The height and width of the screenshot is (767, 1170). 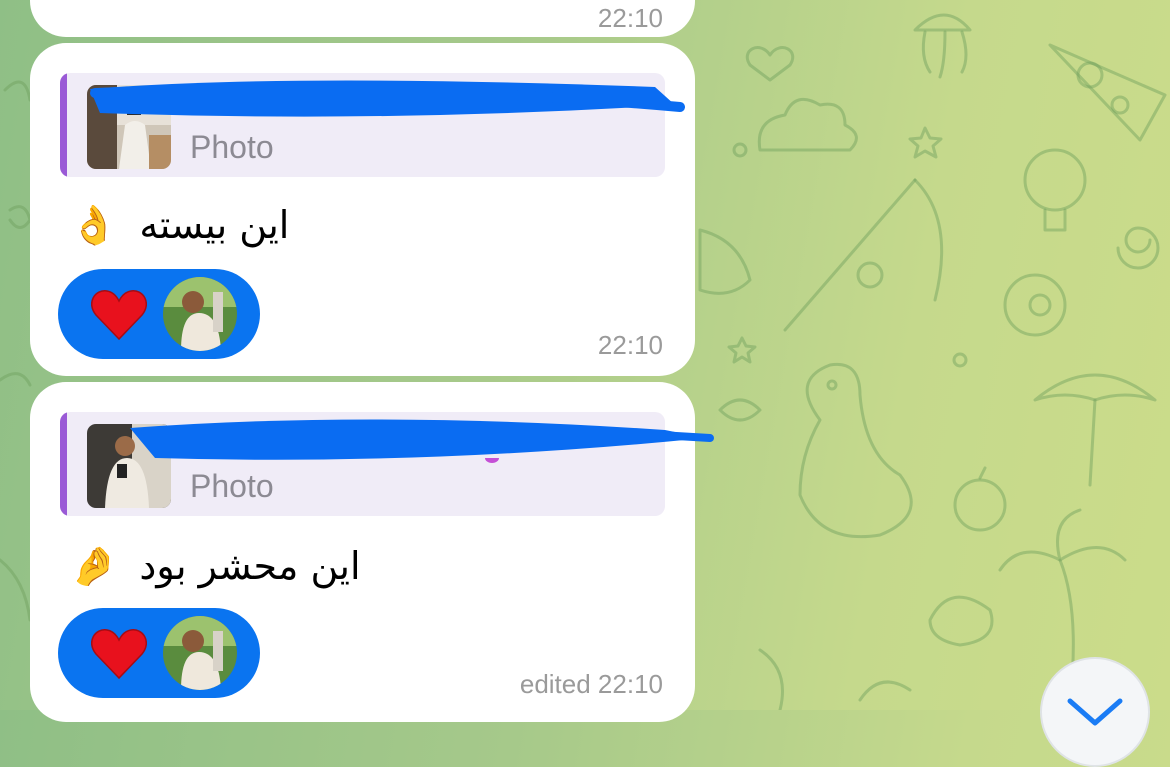 I want to click on scroll-down-button, so click(x=1095, y=712).